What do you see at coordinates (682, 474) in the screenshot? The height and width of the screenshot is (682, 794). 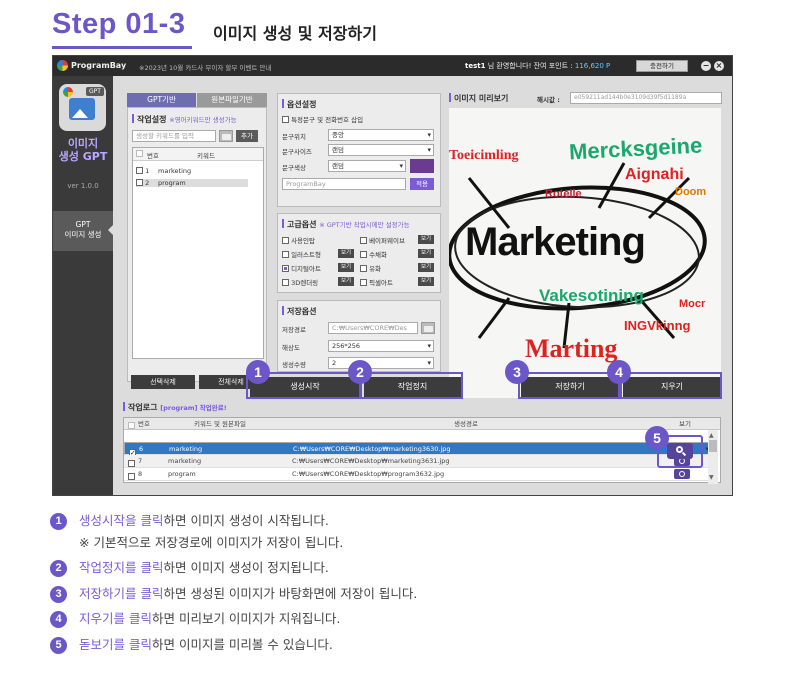 I see `magnifier-icon` at bounding box center [682, 474].